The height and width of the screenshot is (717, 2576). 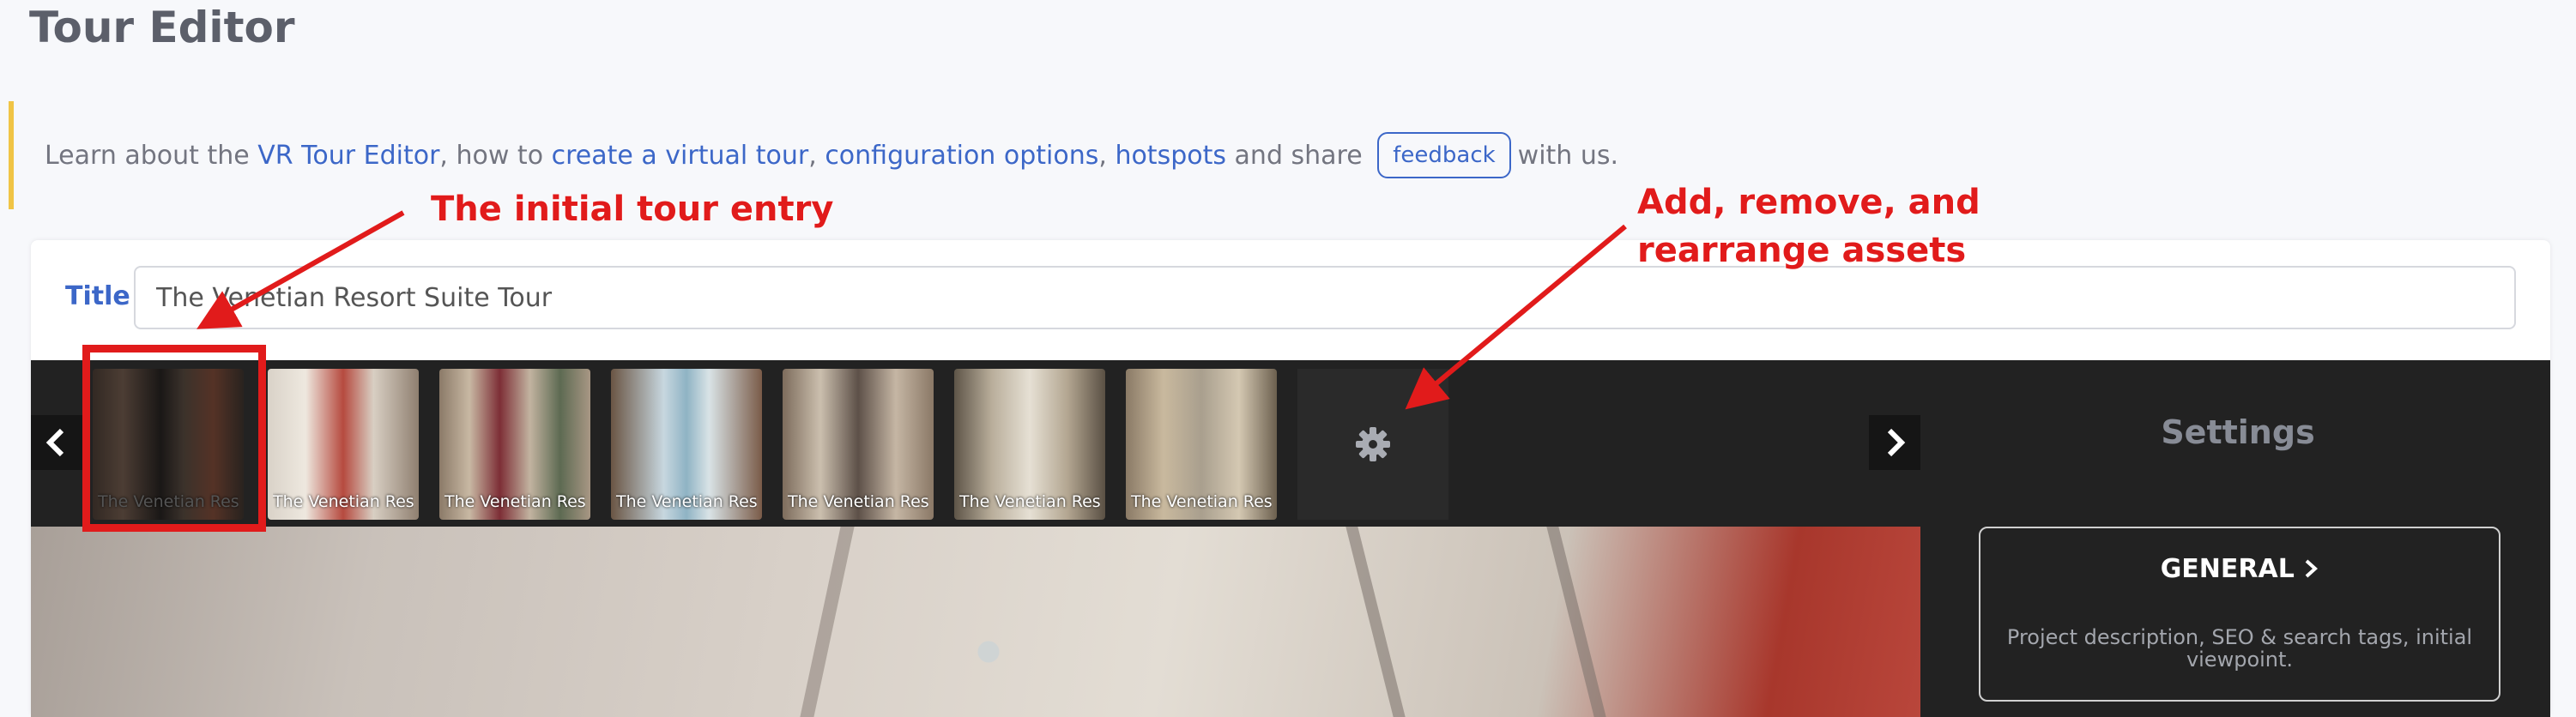 I want to click on arrow-initial-entry, so click(x=301, y=269).